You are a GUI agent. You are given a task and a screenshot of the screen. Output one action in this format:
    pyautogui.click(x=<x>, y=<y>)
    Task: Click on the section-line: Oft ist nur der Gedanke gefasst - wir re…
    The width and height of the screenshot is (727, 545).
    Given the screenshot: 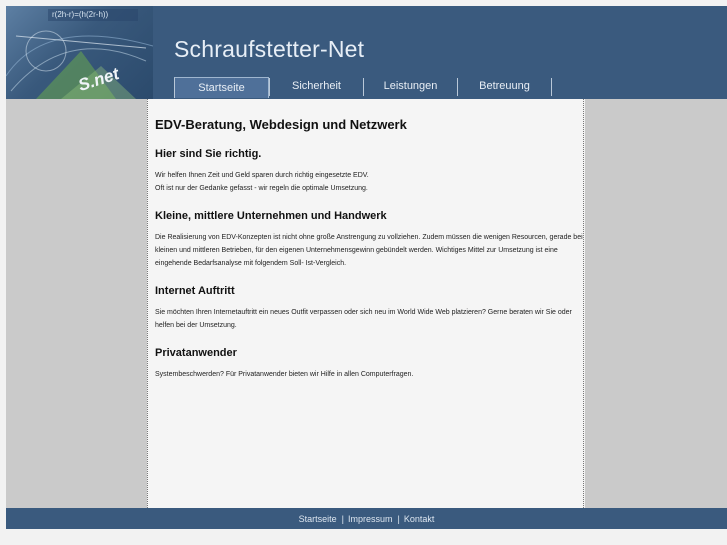 What is the action you would take?
    pyautogui.click(x=261, y=188)
    